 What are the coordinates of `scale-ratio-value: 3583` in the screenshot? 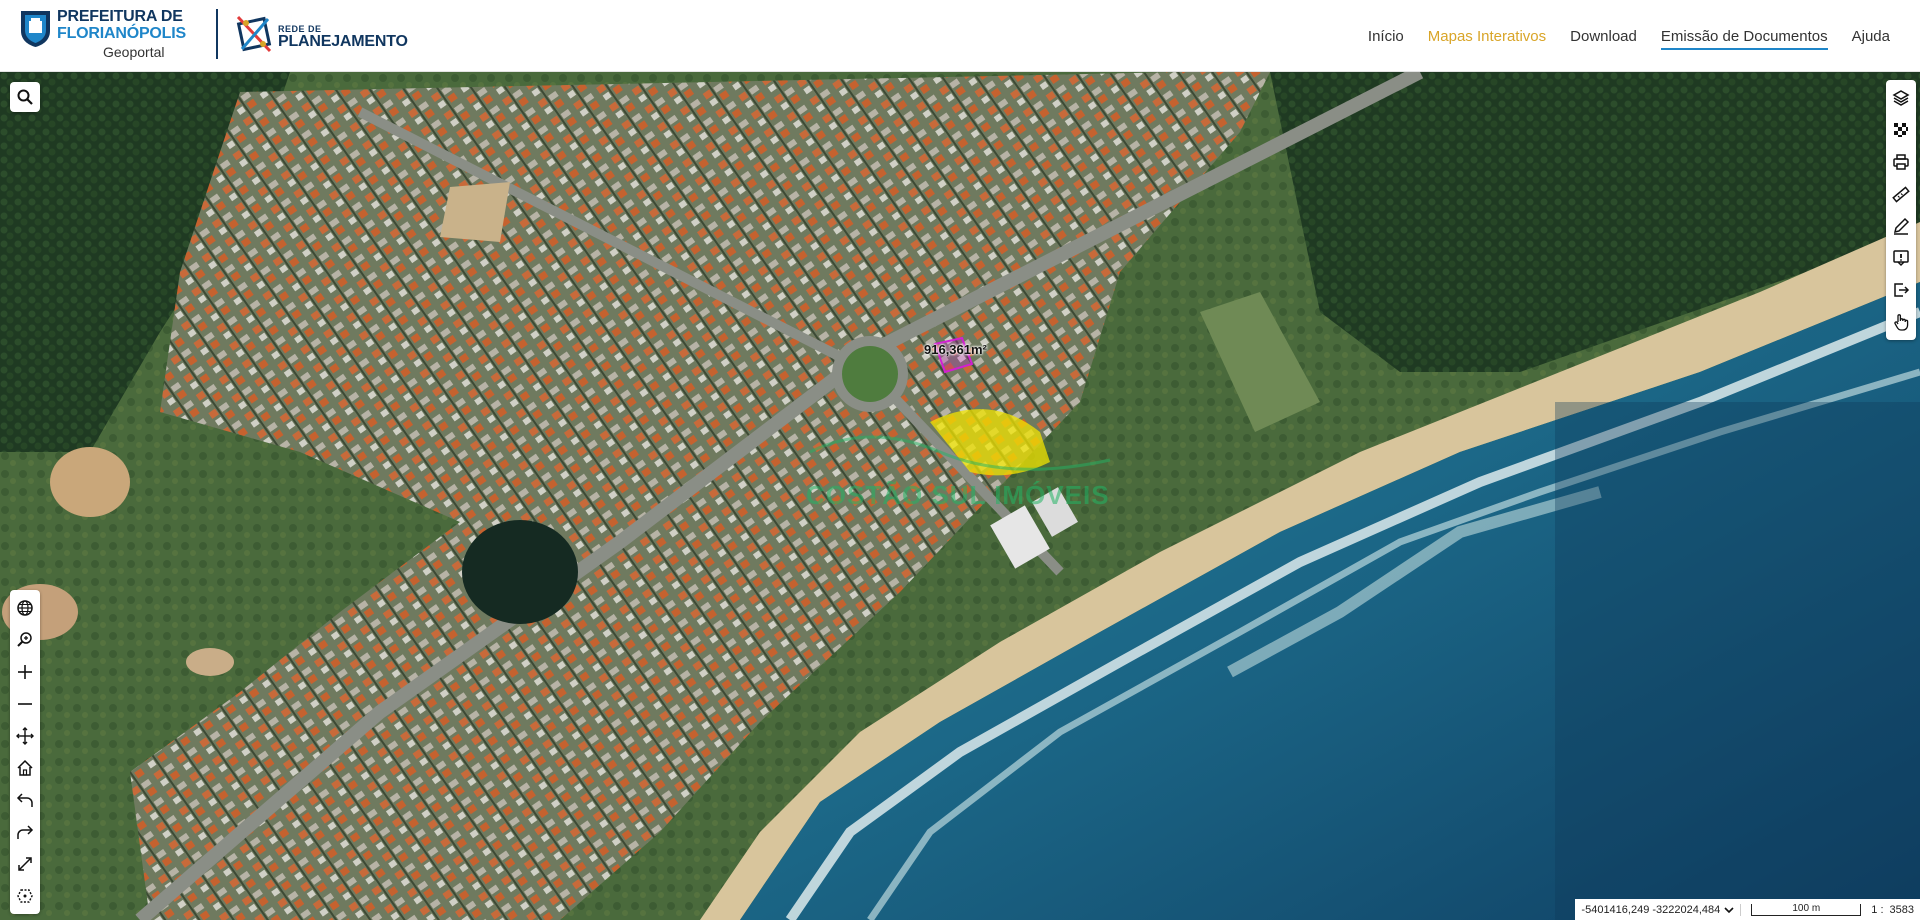 It's located at (1902, 910).